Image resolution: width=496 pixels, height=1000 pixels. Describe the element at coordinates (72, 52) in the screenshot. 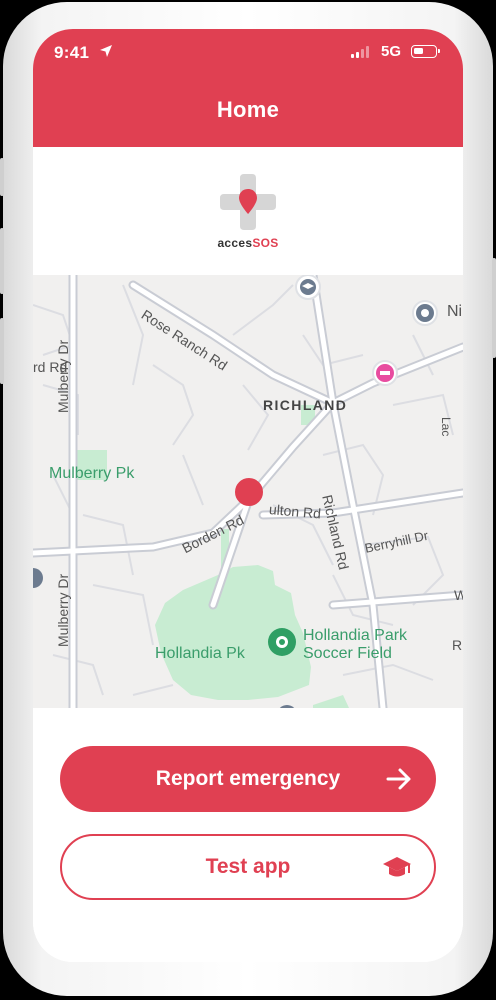

I see `status-time: 9:41` at that location.